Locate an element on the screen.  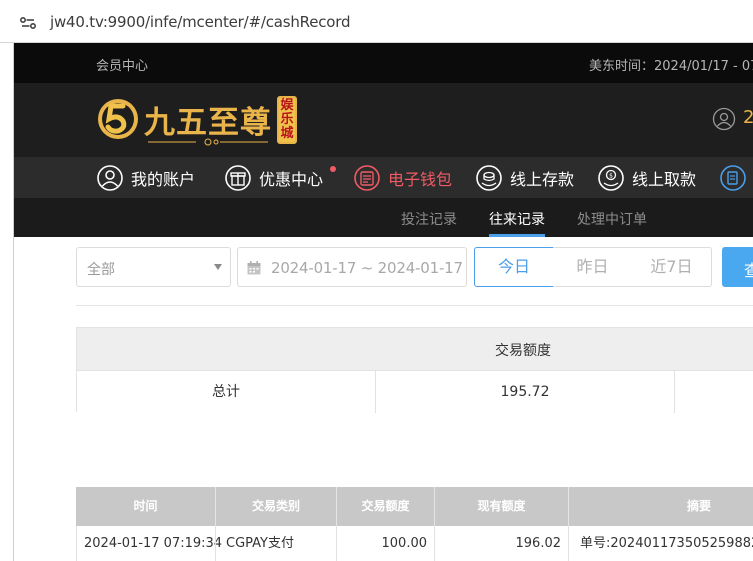
notification-dot is located at coordinates (333, 169).